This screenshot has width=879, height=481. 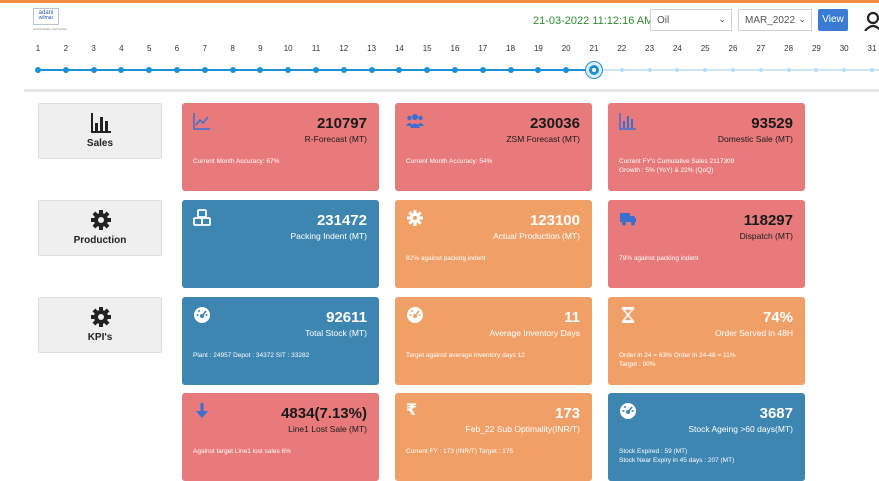 I want to click on timeline-remaining, so click(x=736, y=70).